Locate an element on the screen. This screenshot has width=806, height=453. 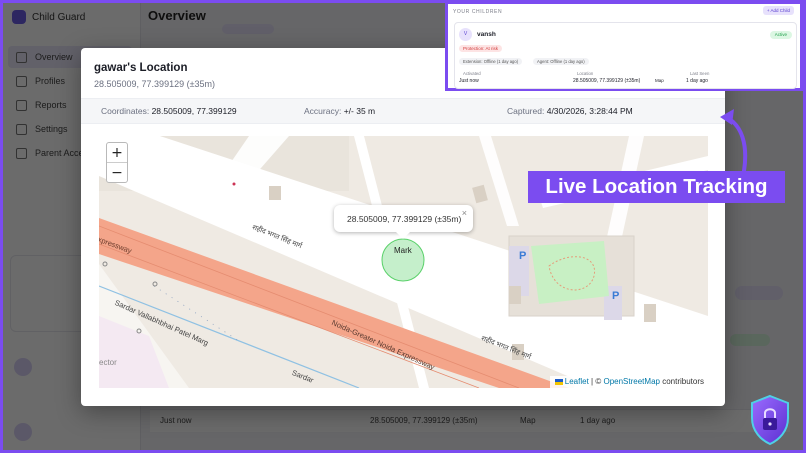
popup-close-icon: × is located at coordinates (464, 213).